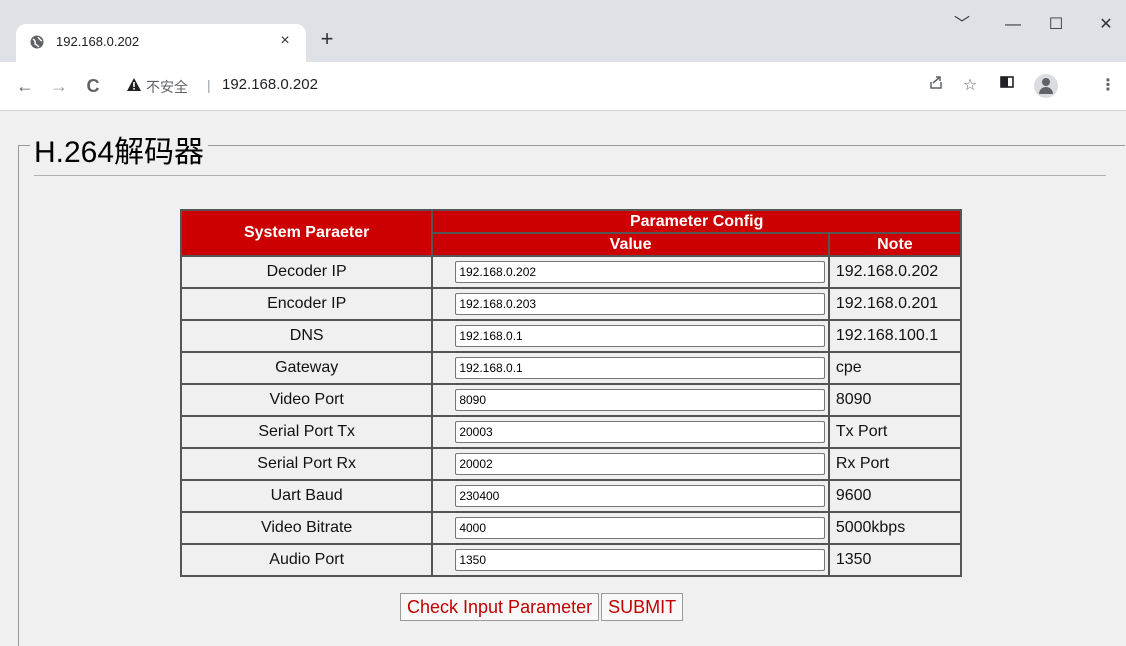  I want to click on maximize-button: ☐, so click(1056, 25).